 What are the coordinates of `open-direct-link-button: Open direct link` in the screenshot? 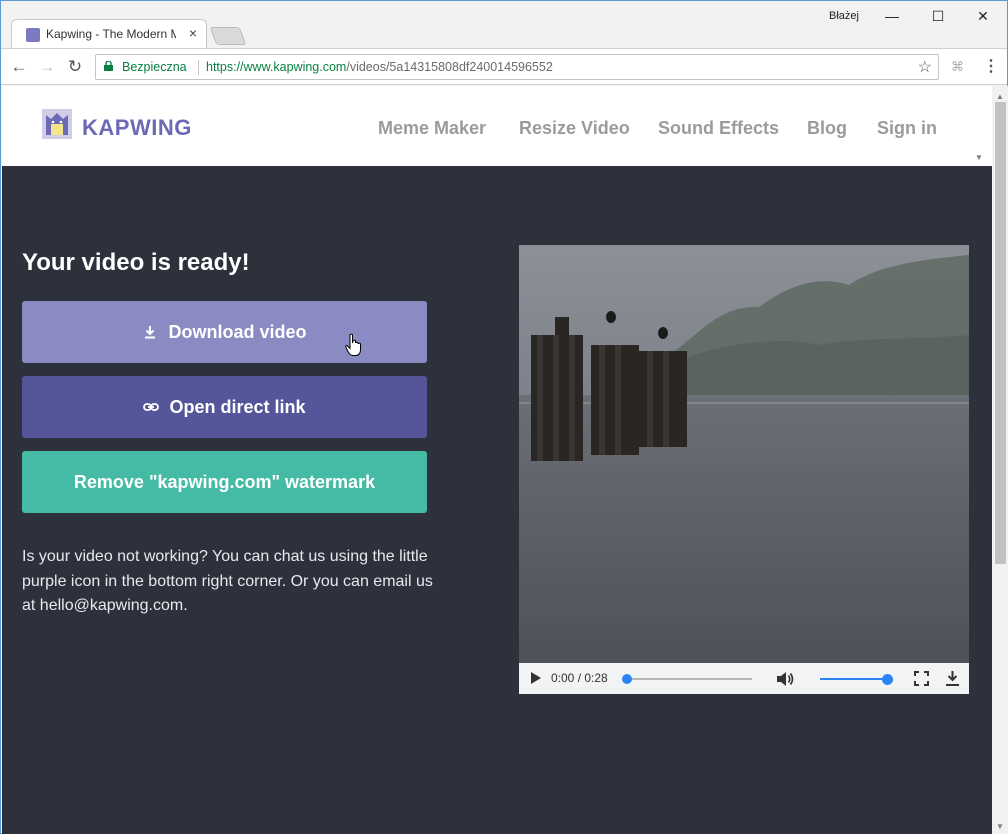 It's located at (224, 407).